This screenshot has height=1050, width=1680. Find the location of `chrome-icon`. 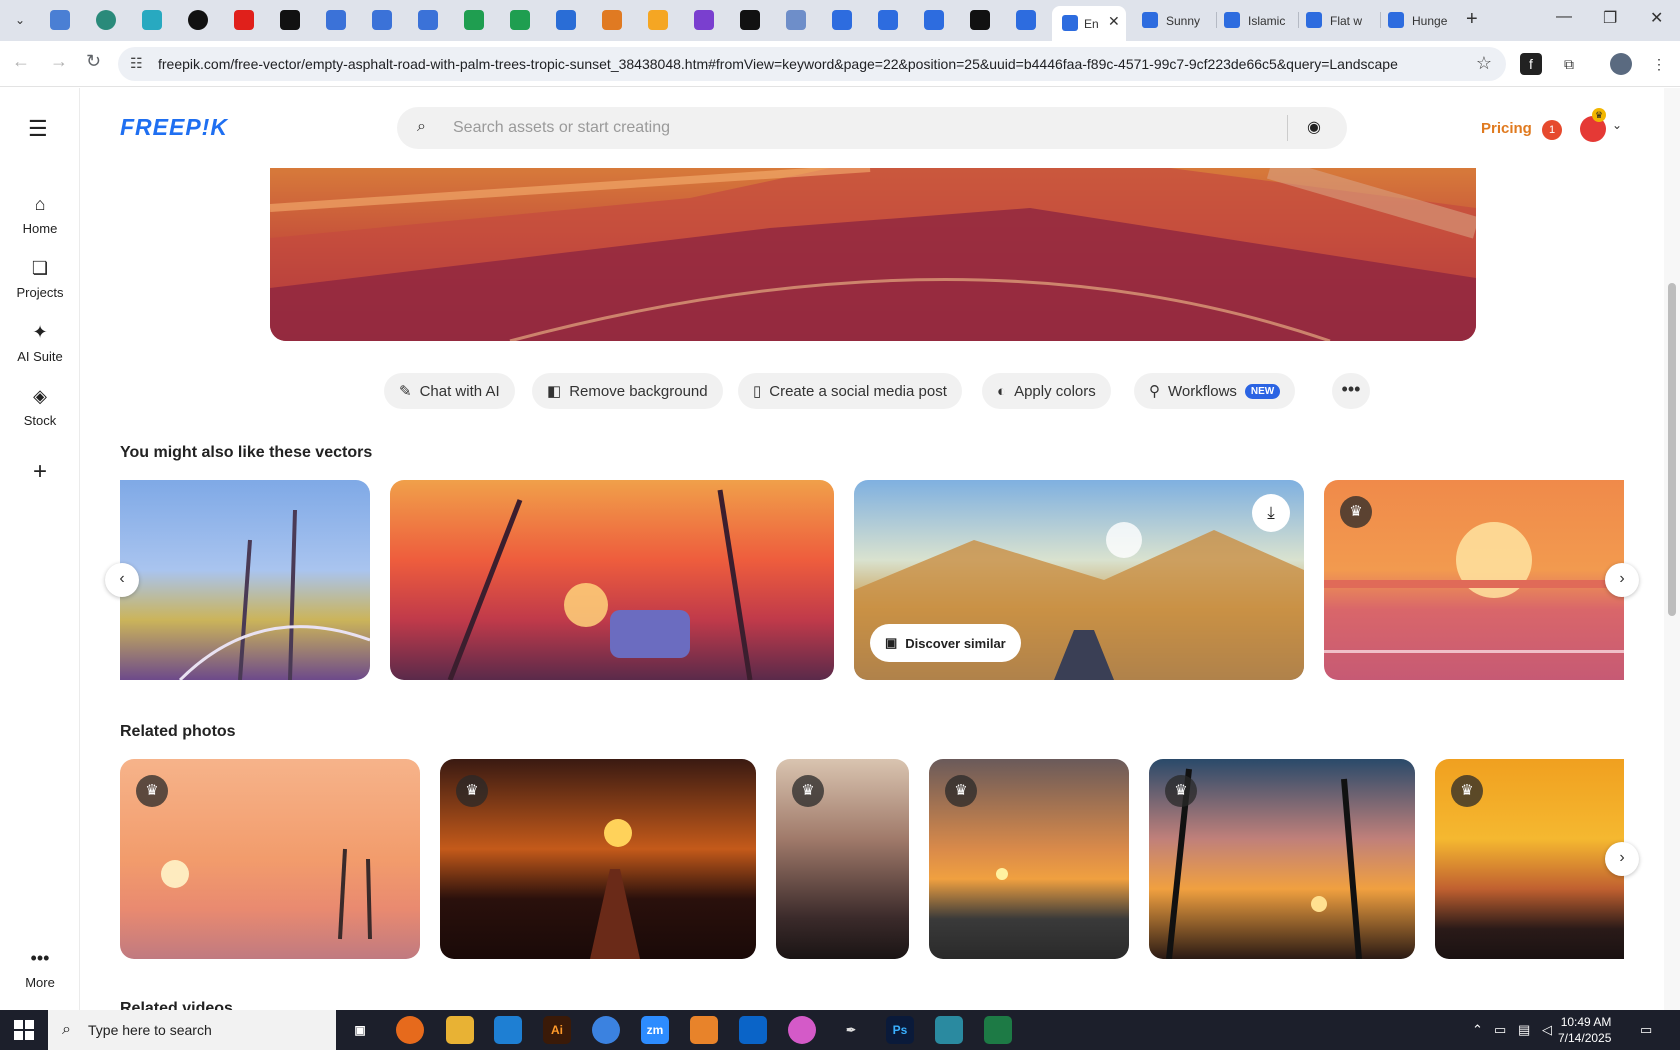

chrome-icon is located at coordinates (606, 1030).